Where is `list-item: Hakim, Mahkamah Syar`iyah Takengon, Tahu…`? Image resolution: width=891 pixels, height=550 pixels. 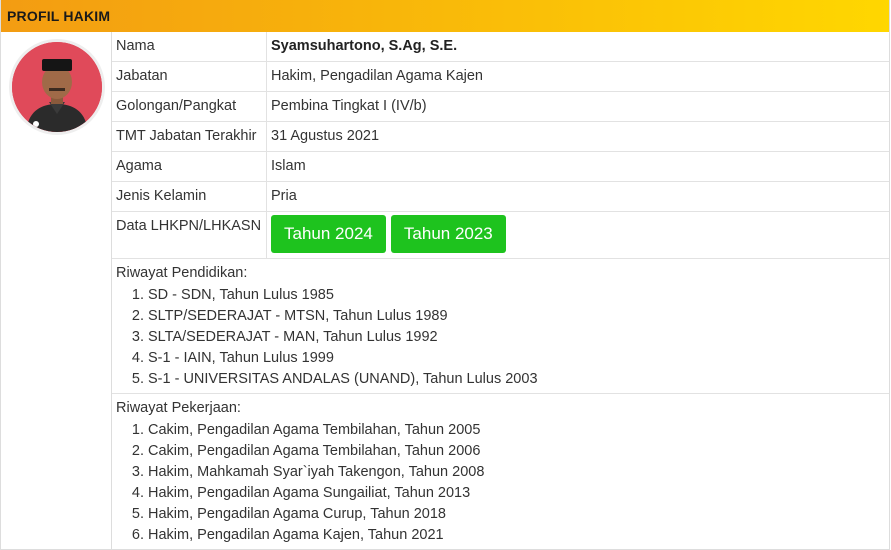 list-item: Hakim, Mahkamah Syar`iyah Takengon, Tahu… is located at coordinates (518, 472).